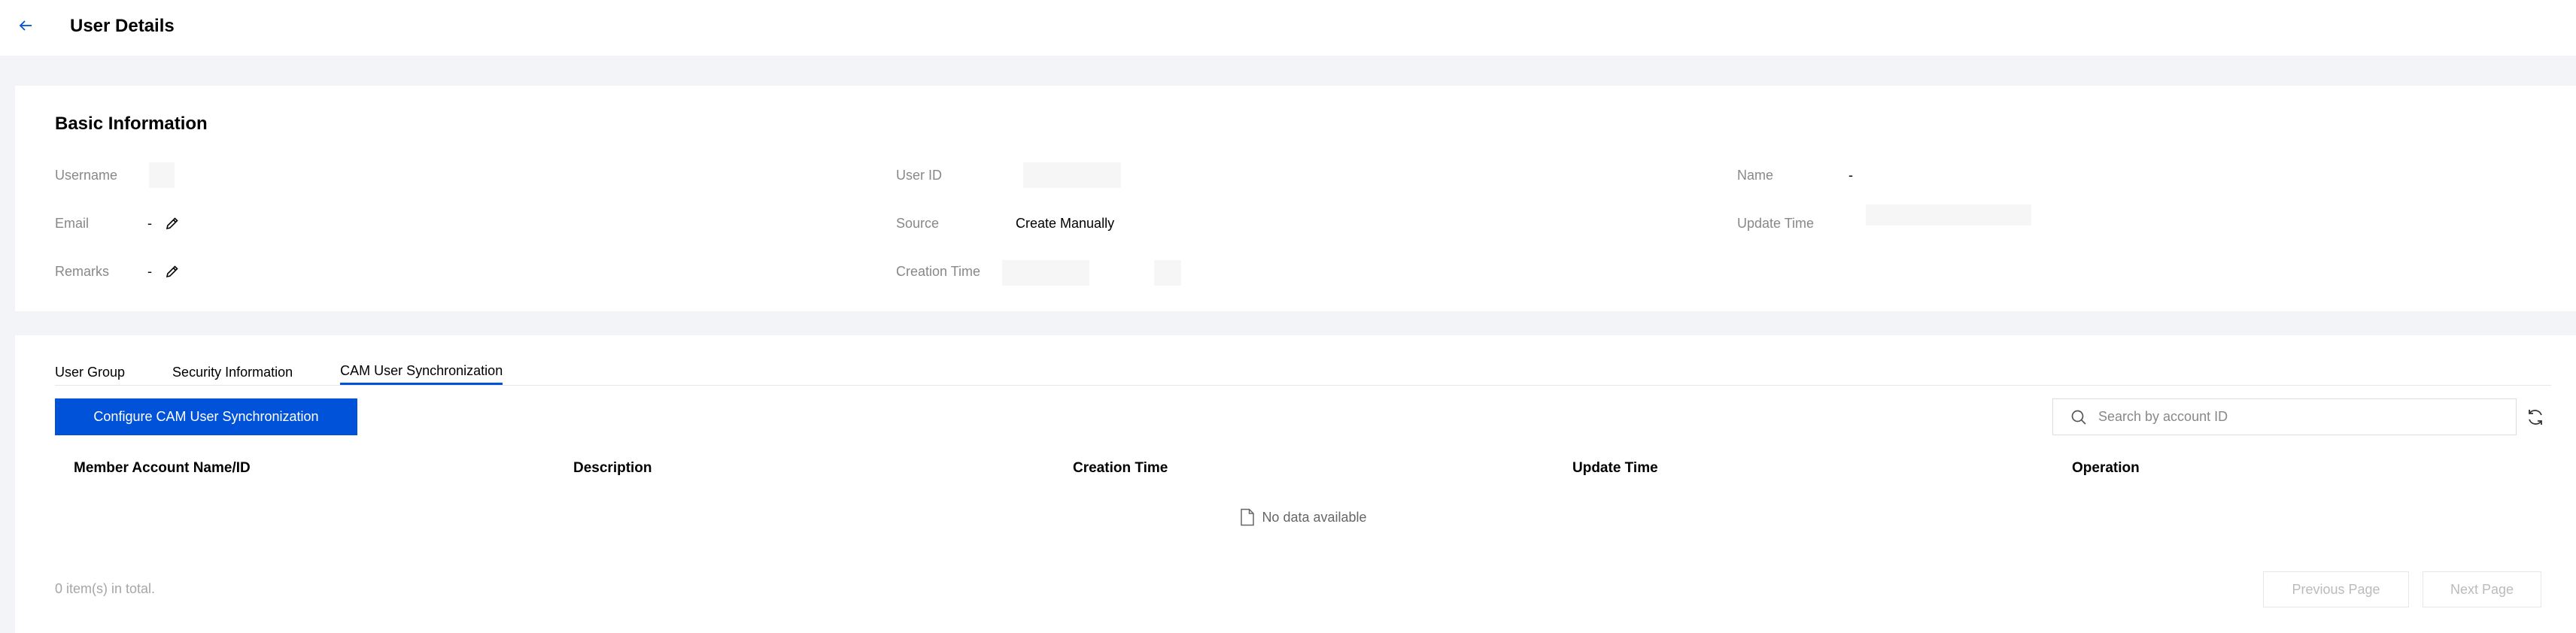 This screenshot has width=2576, height=633. Describe the element at coordinates (2482, 589) in the screenshot. I see `next-page-button: Next Page` at that location.